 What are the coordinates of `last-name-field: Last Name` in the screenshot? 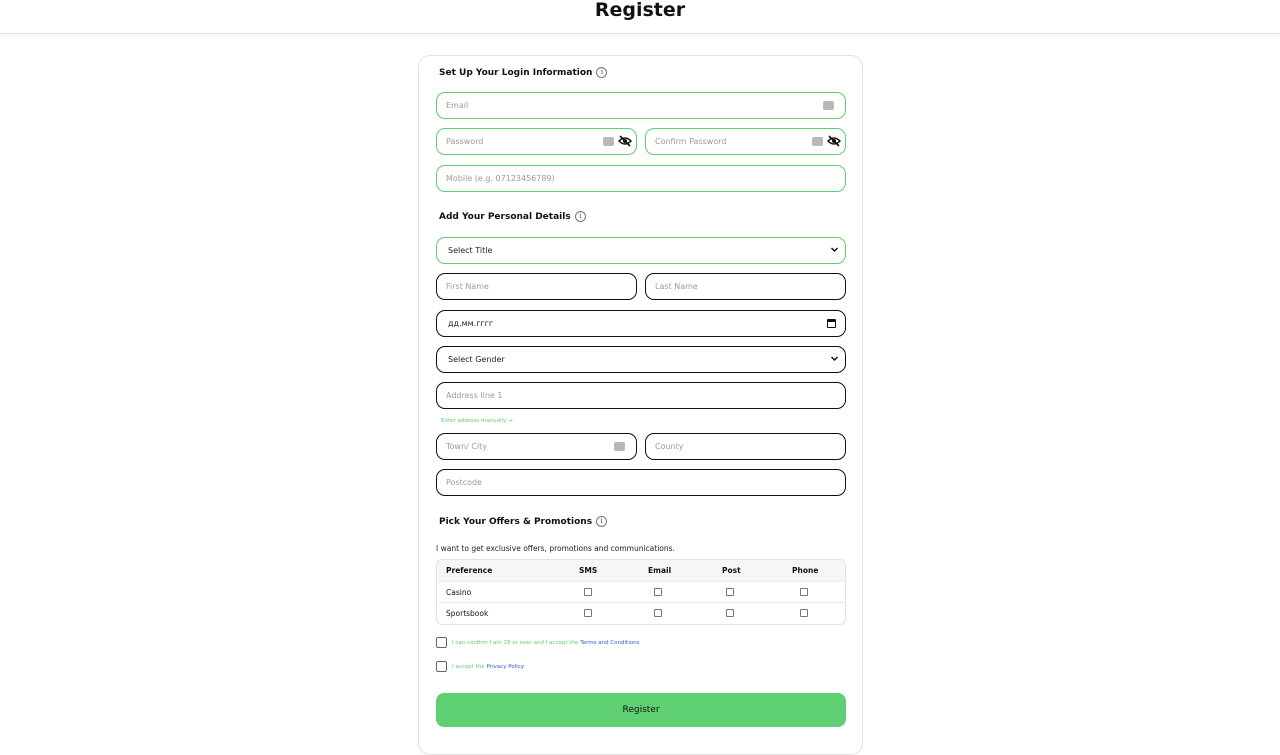 It's located at (745, 286).